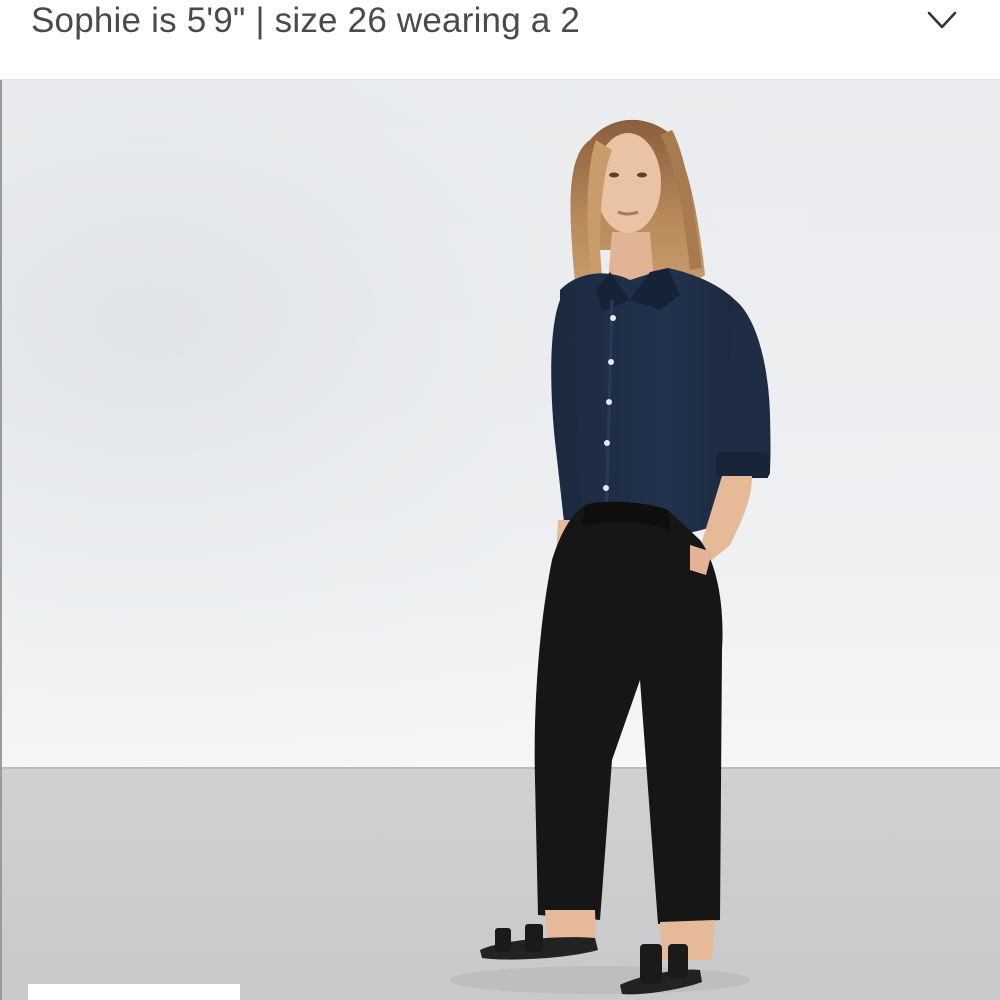  I want to click on product-fit-header: Sophie is 5'9" | size 26 wearing a 2, so click(500, 40).